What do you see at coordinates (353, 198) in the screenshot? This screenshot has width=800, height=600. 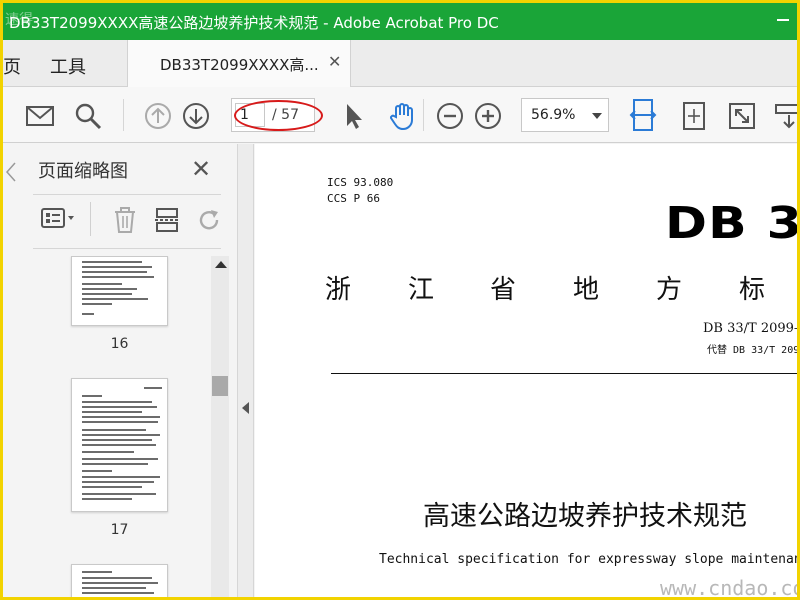 I see `ccs-code: CCS P 66` at bounding box center [353, 198].